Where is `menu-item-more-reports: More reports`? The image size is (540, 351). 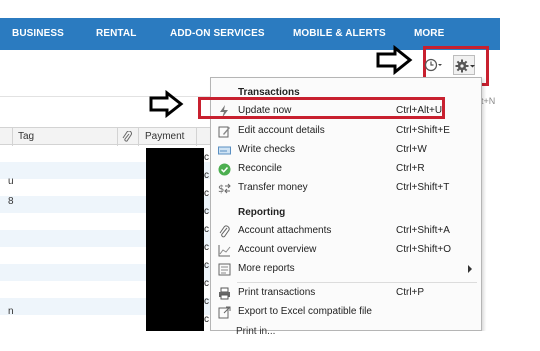 menu-item-more-reports: More reports is located at coordinates (346, 269).